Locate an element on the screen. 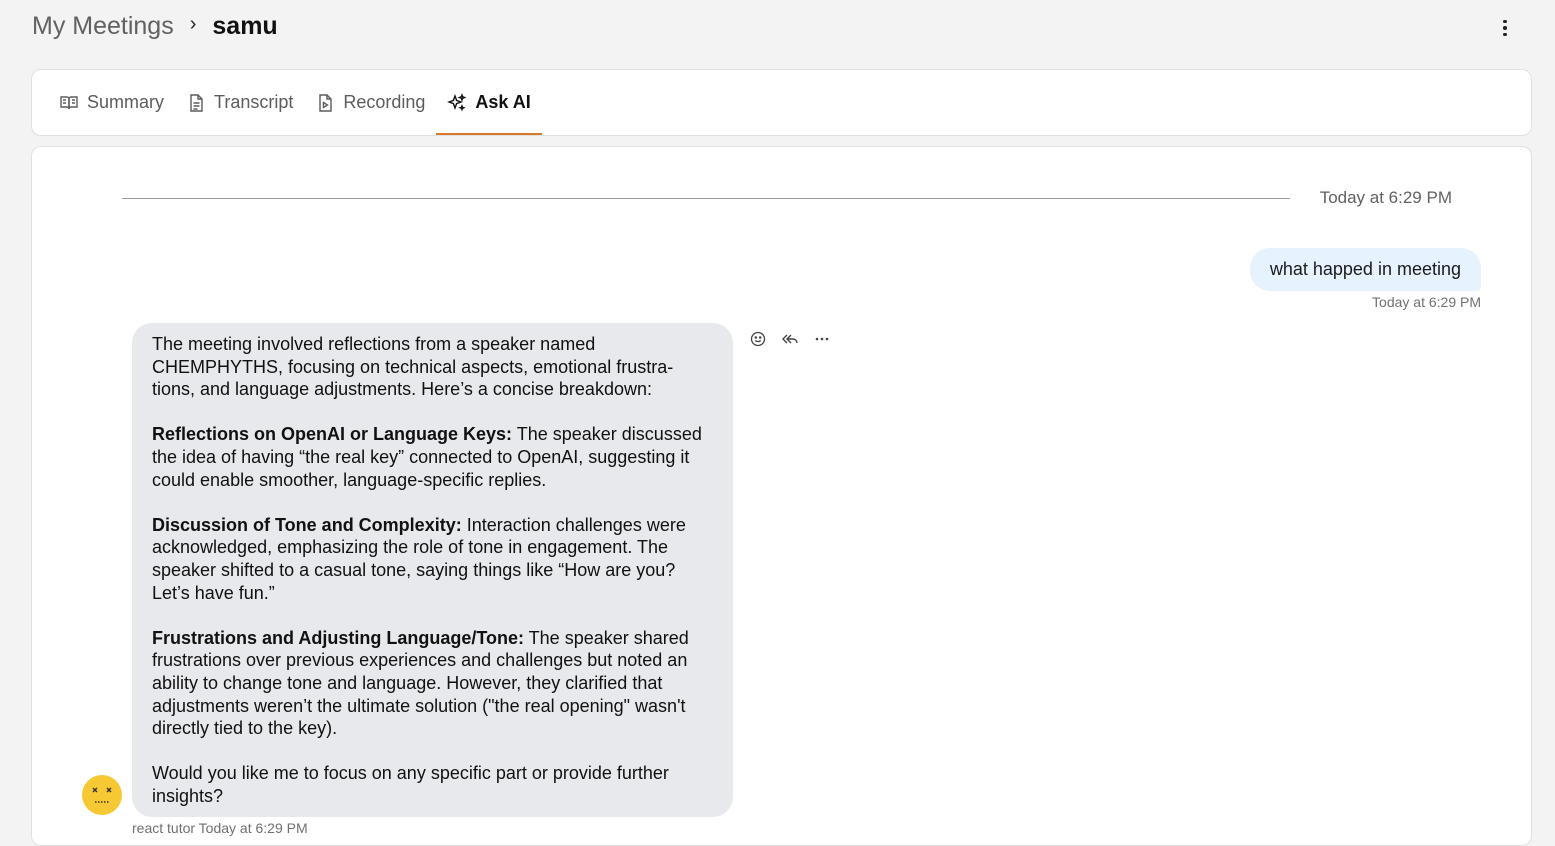  tab-ask-ai-label: Ask AI is located at coordinates (503, 102).